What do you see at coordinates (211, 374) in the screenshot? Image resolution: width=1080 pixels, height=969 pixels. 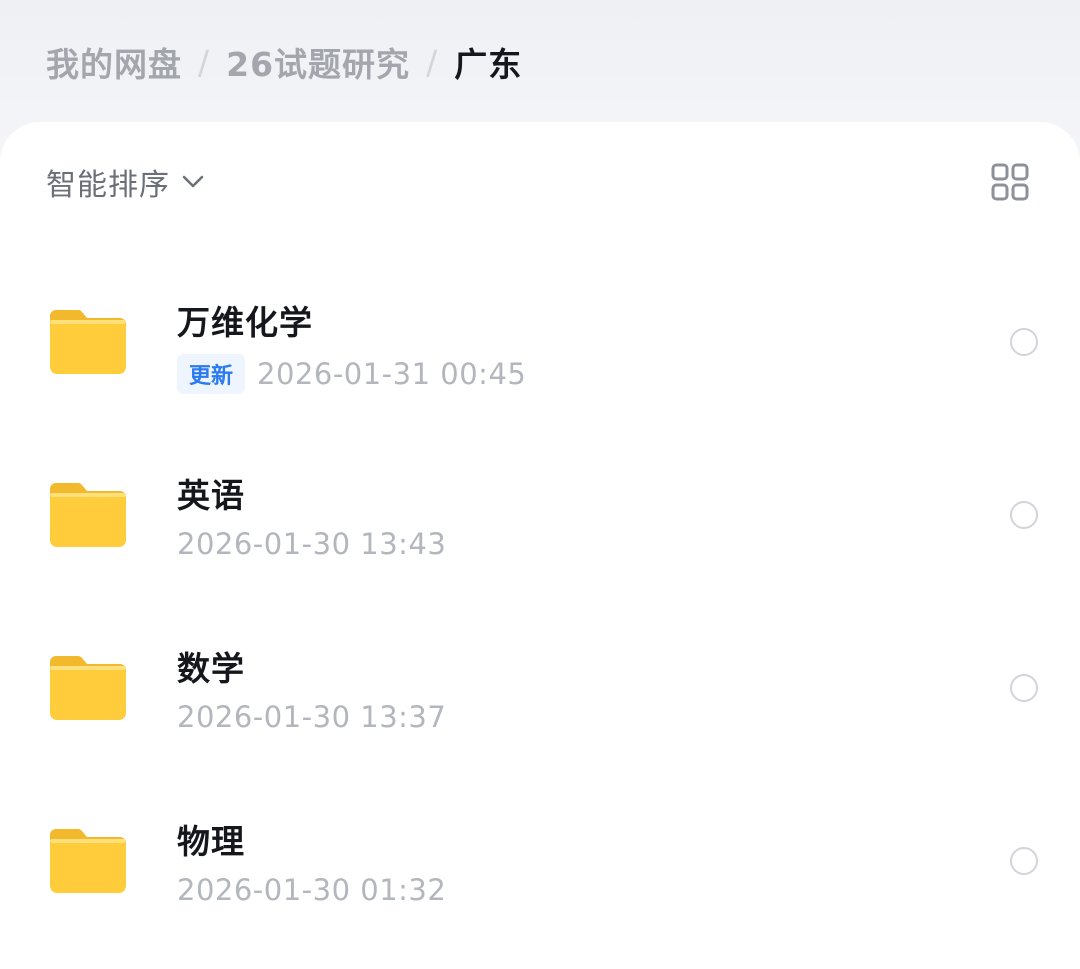 I see `update-badge: 更新` at bounding box center [211, 374].